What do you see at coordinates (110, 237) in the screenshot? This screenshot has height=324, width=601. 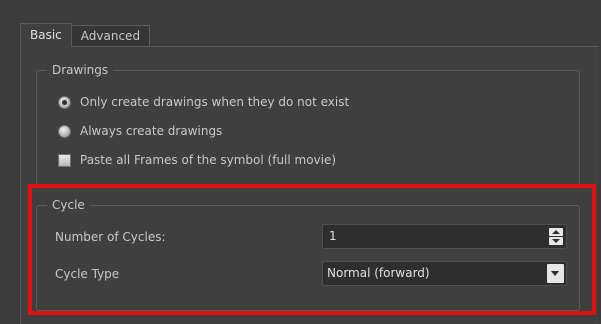 I see `number-of-cycles-label: Number of Cycles:` at bounding box center [110, 237].